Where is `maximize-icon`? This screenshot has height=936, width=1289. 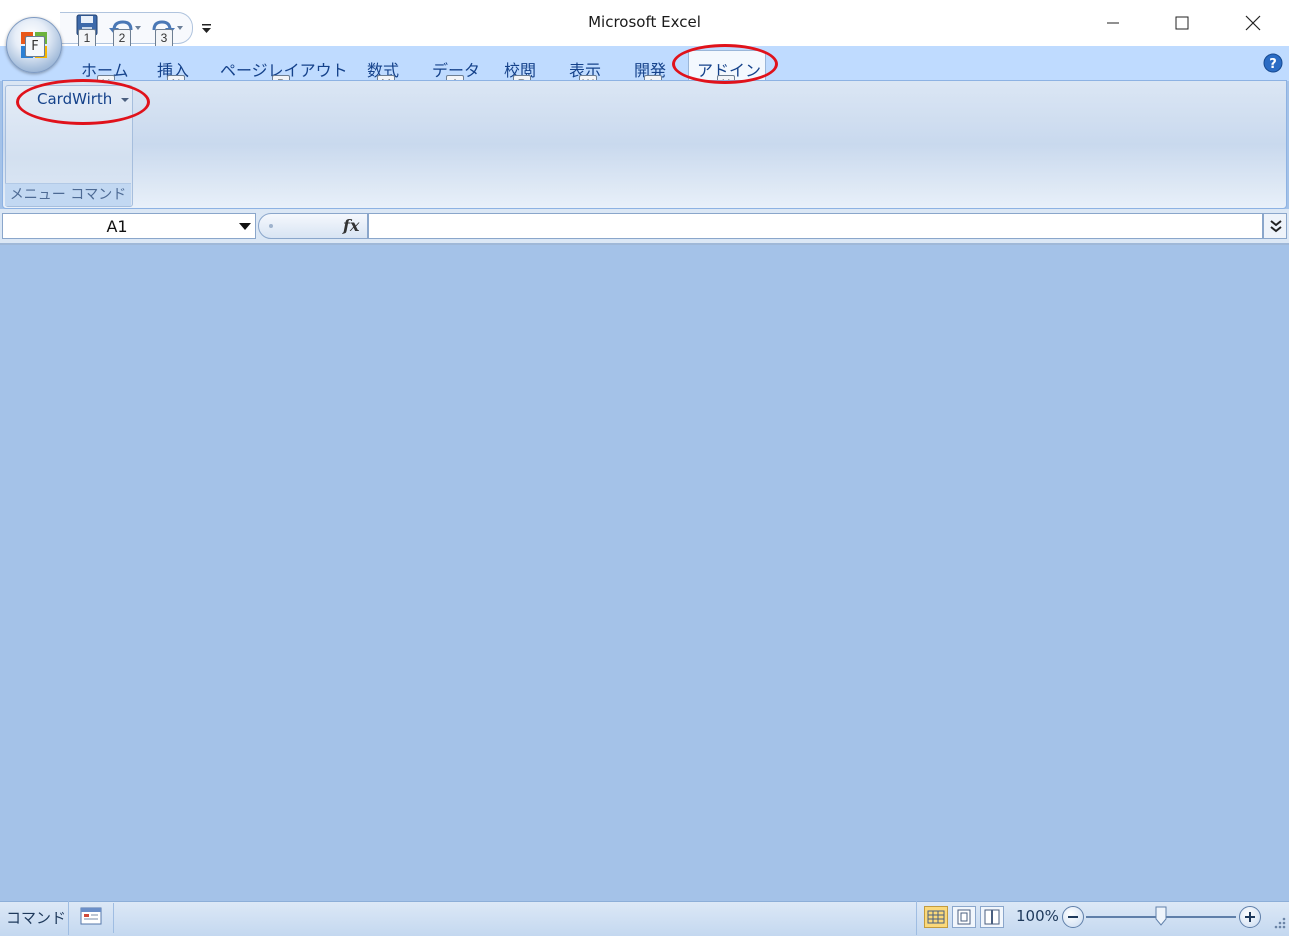 maximize-icon is located at coordinates (1182, 23).